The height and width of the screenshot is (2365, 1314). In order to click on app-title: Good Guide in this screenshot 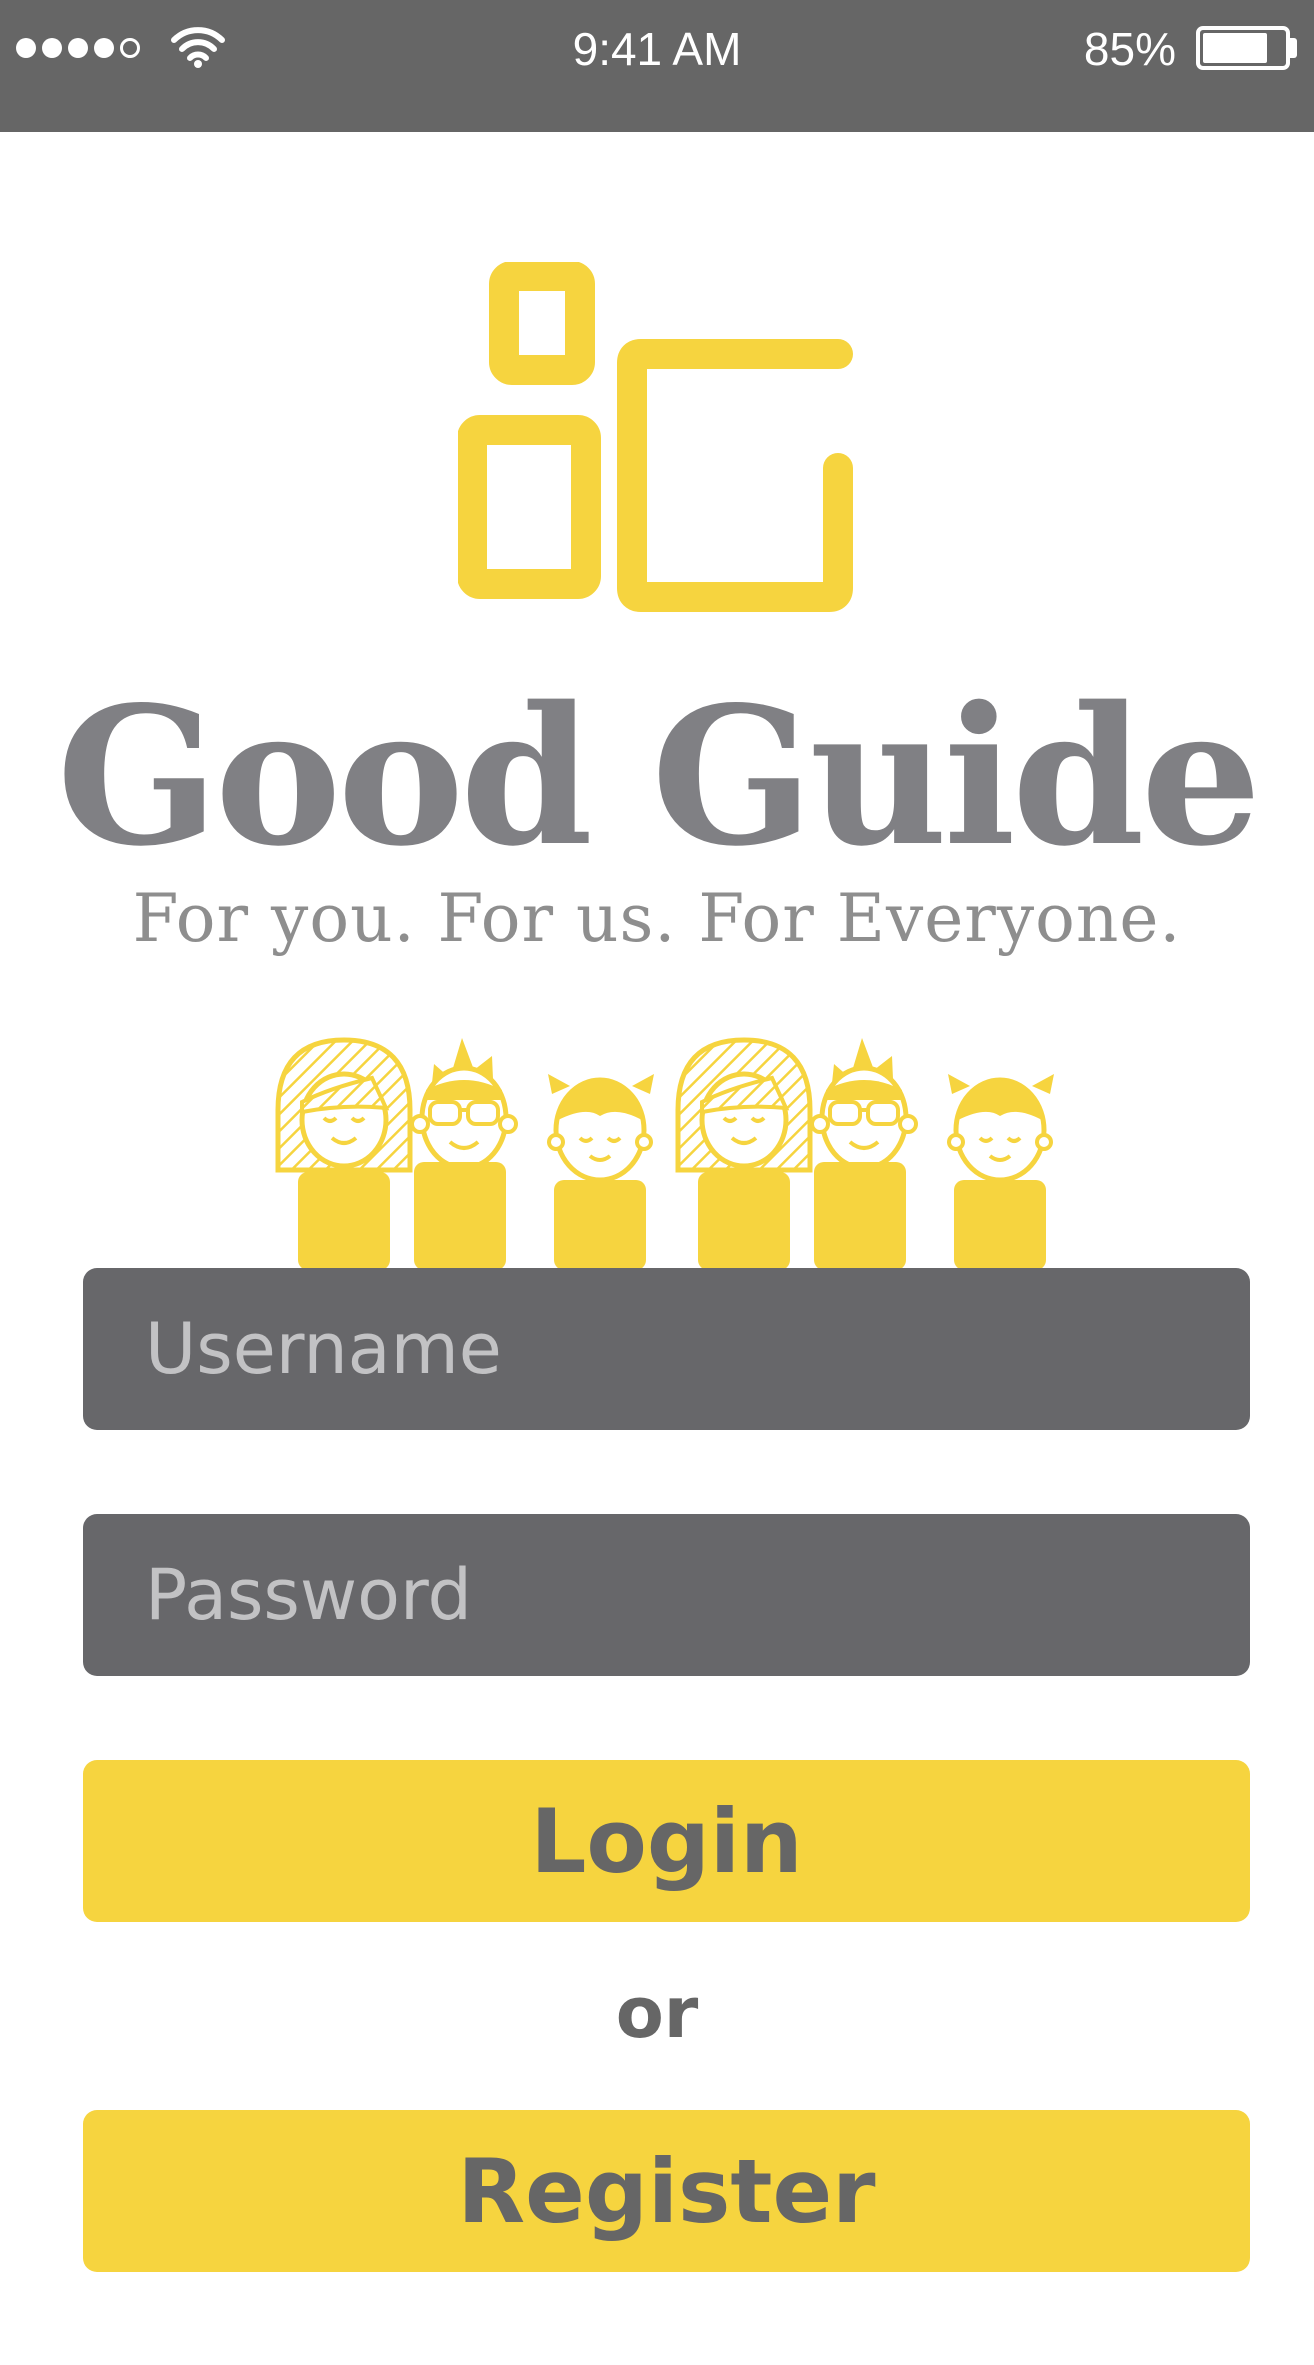, I will do `click(658, 776)`.